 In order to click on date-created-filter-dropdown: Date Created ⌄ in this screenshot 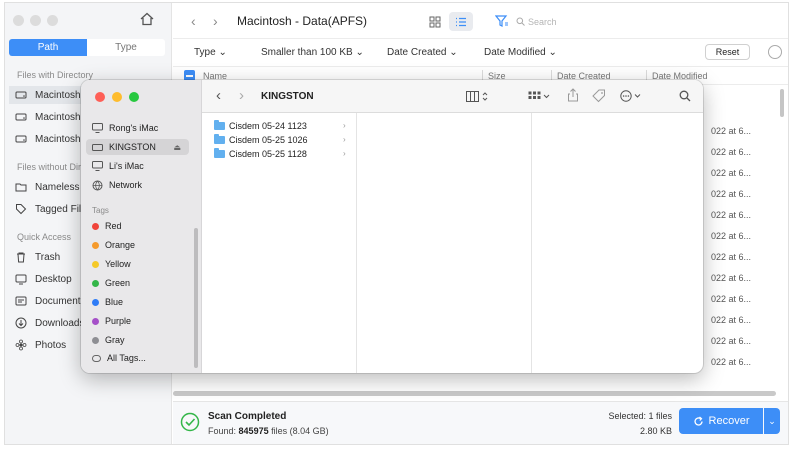, I will do `click(422, 52)`.